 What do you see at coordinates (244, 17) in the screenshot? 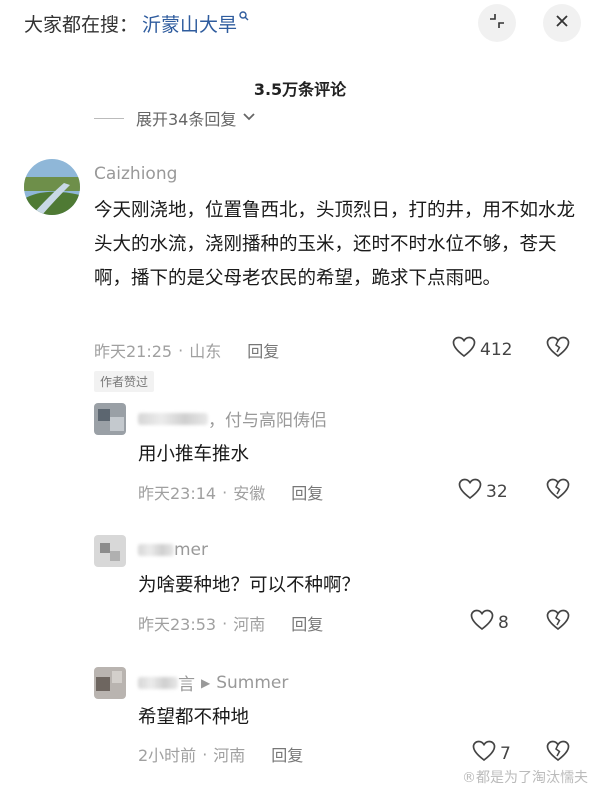
I see `search-icon` at bounding box center [244, 17].